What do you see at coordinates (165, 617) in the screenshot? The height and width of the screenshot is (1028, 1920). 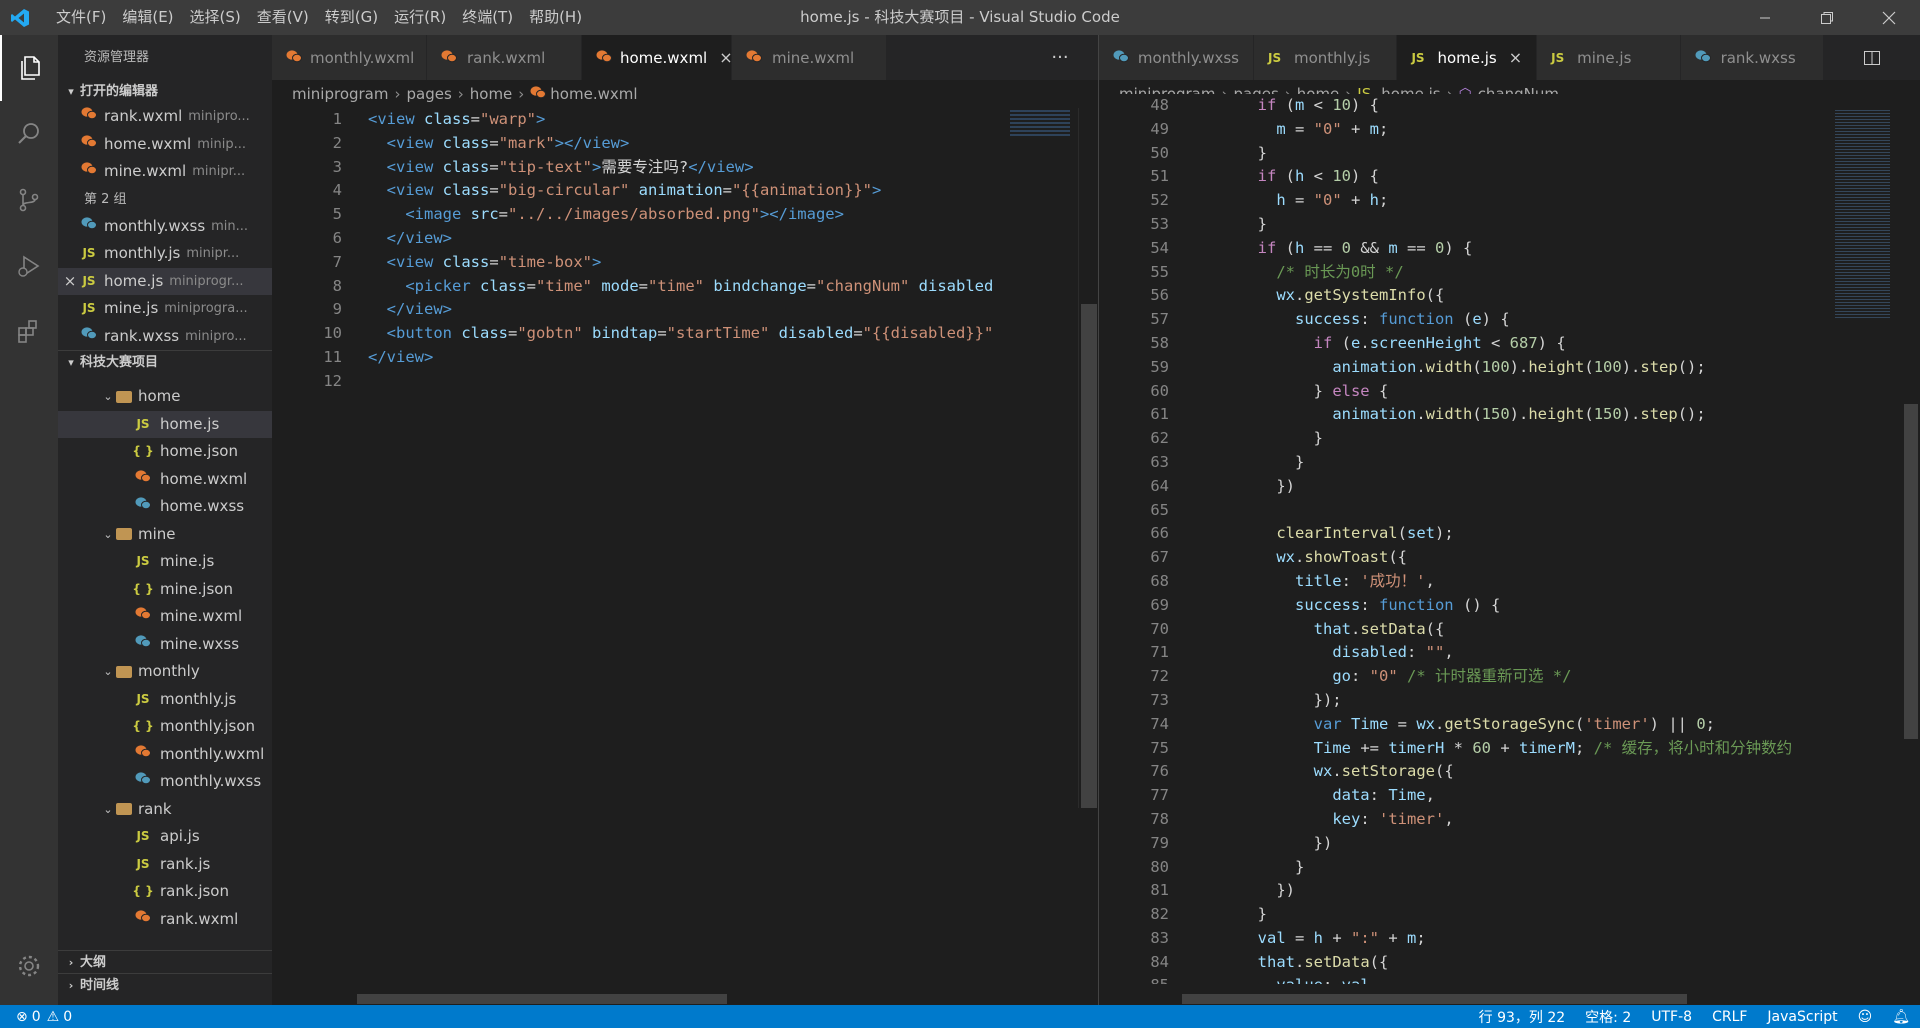 I see `tree-file-item: mine.wxml` at bounding box center [165, 617].